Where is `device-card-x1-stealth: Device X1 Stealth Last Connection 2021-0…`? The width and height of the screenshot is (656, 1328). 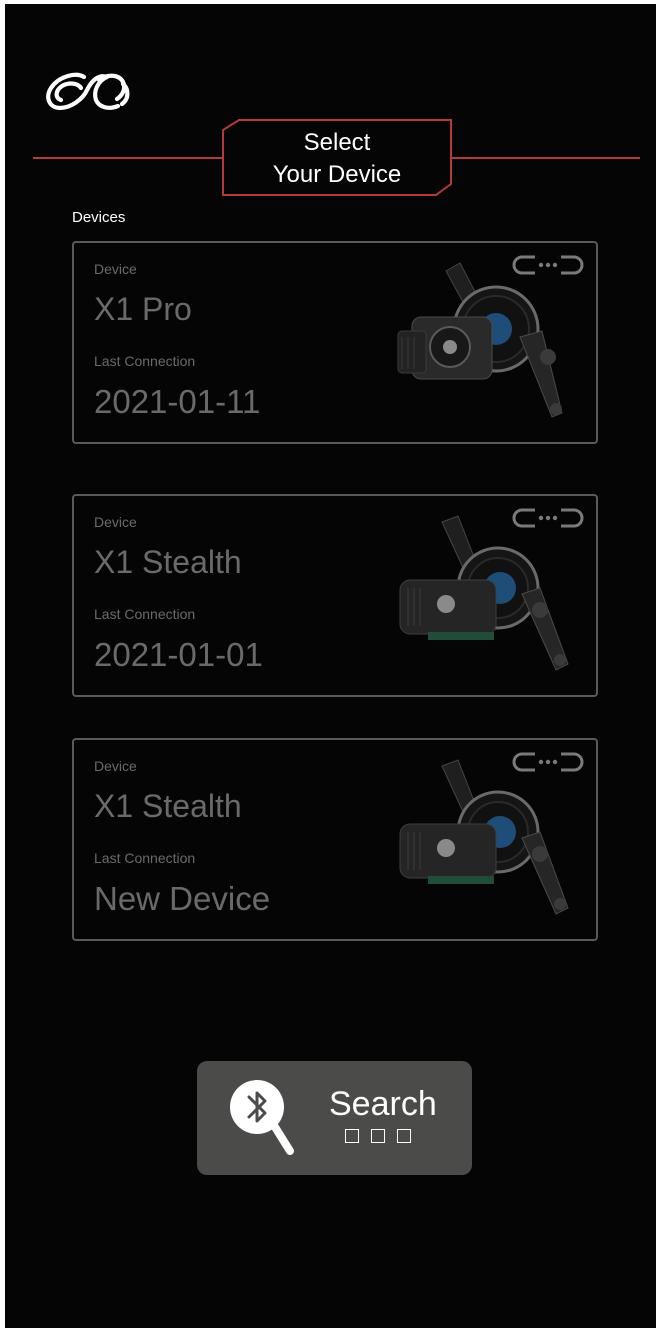
device-card-x1-stealth: Device X1 Stealth Last Connection 2021-0… is located at coordinates (335, 595).